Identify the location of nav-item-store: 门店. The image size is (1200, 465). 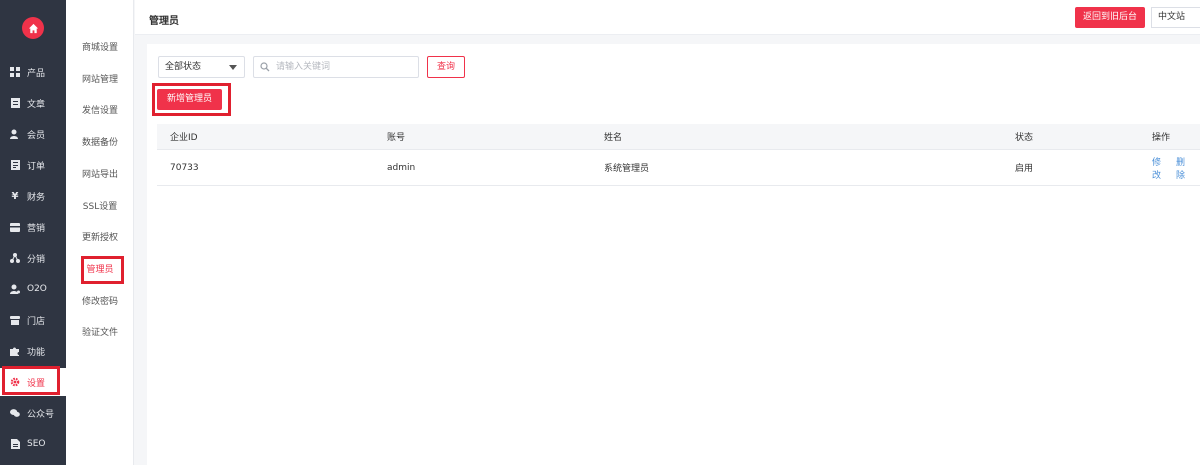
(33, 320).